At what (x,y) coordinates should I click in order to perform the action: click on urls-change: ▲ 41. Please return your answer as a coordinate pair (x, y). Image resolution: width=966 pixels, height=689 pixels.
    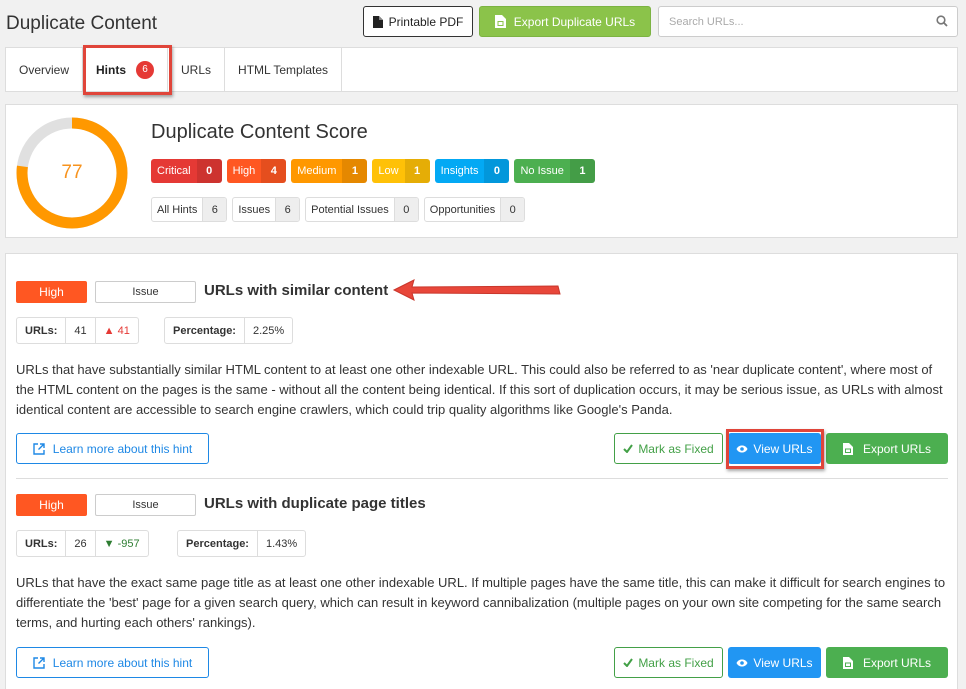
    Looking at the image, I should click on (117, 330).